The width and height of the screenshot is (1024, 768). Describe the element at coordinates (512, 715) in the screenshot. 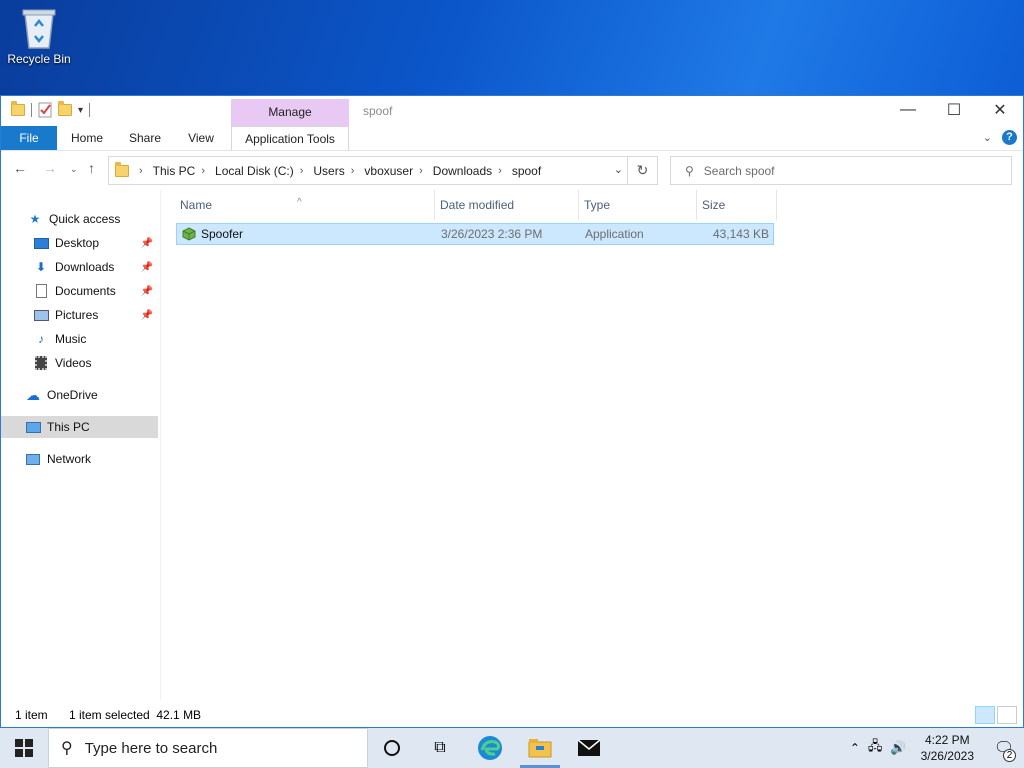

I see `status-bar: 1 item 1 item selected 42.1 MB` at that location.